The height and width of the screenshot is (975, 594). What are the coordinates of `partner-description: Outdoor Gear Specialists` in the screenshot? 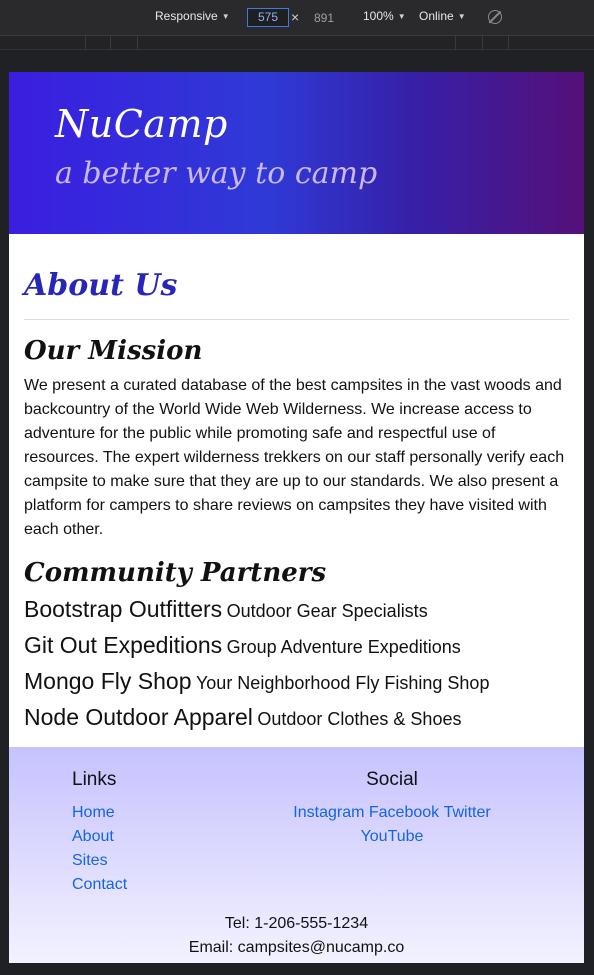 It's located at (327, 611).